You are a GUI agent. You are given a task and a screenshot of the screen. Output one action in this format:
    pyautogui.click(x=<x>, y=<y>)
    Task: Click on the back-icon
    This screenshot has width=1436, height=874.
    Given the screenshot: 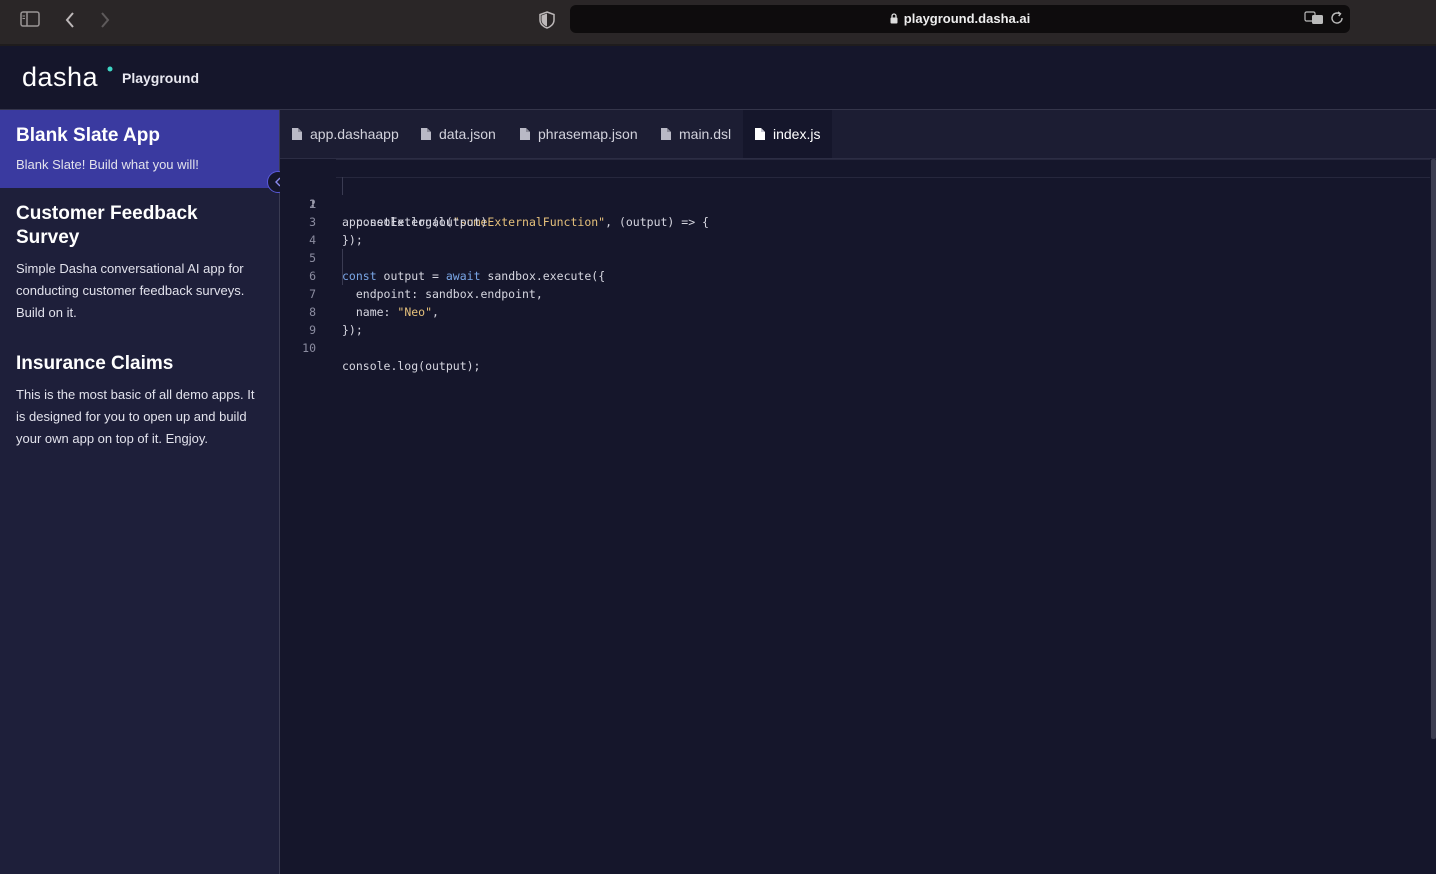 What is the action you would take?
    pyautogui.click(x=70, y=20)
    